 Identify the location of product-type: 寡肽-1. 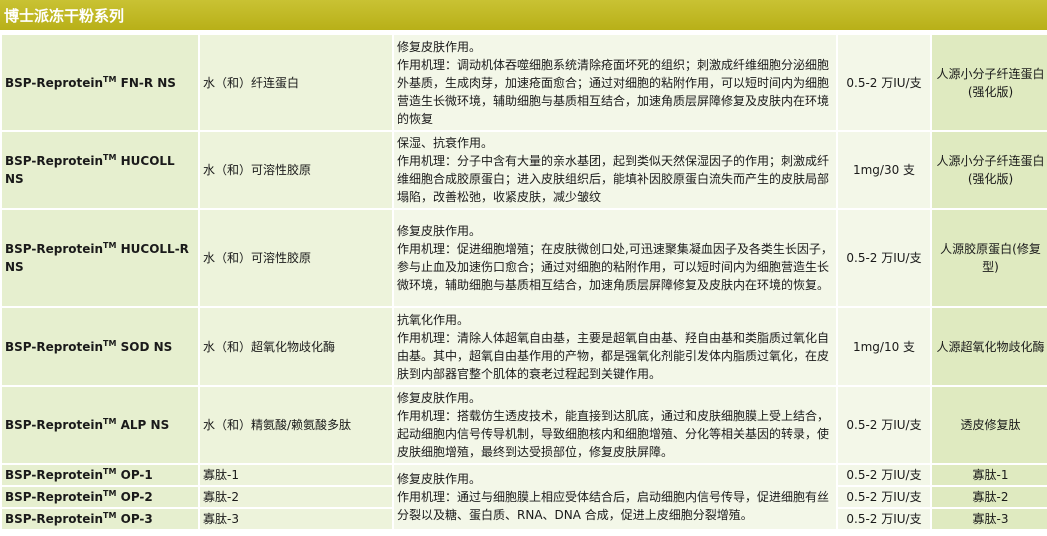
(989, 475).